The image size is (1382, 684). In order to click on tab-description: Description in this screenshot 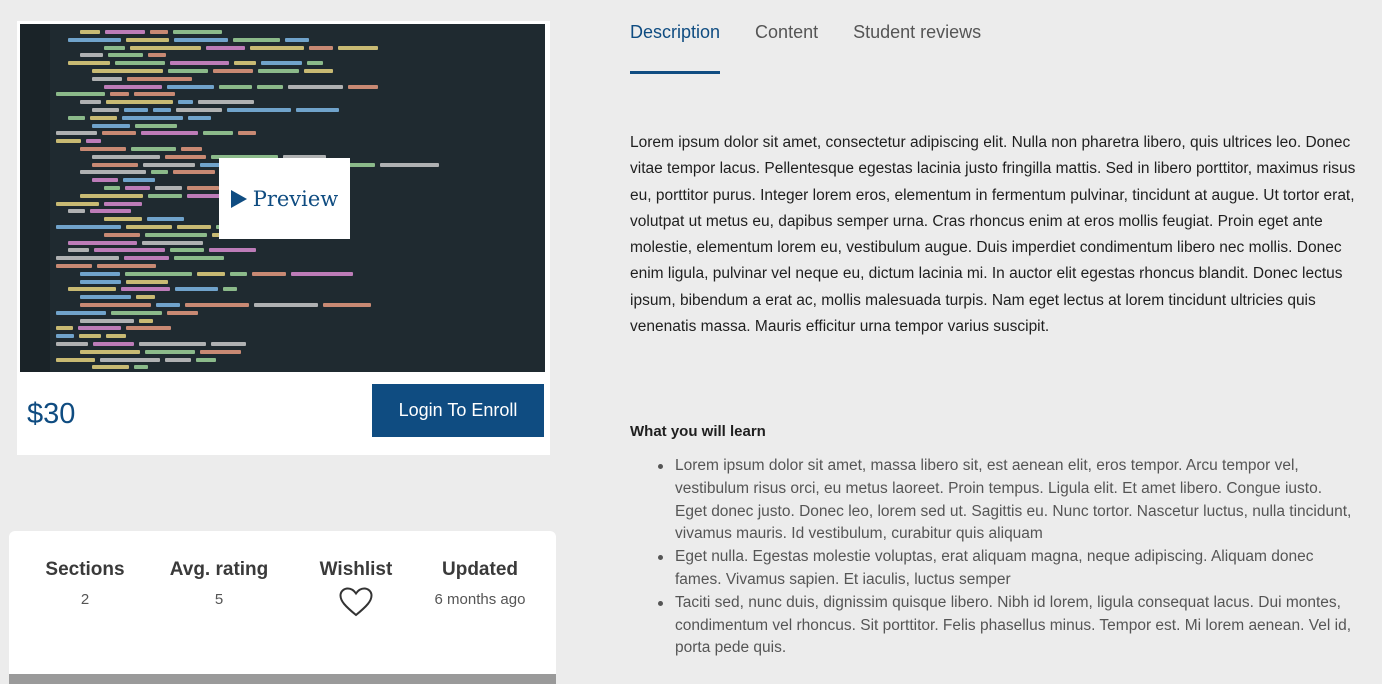, I will do `click(675, 48)`.